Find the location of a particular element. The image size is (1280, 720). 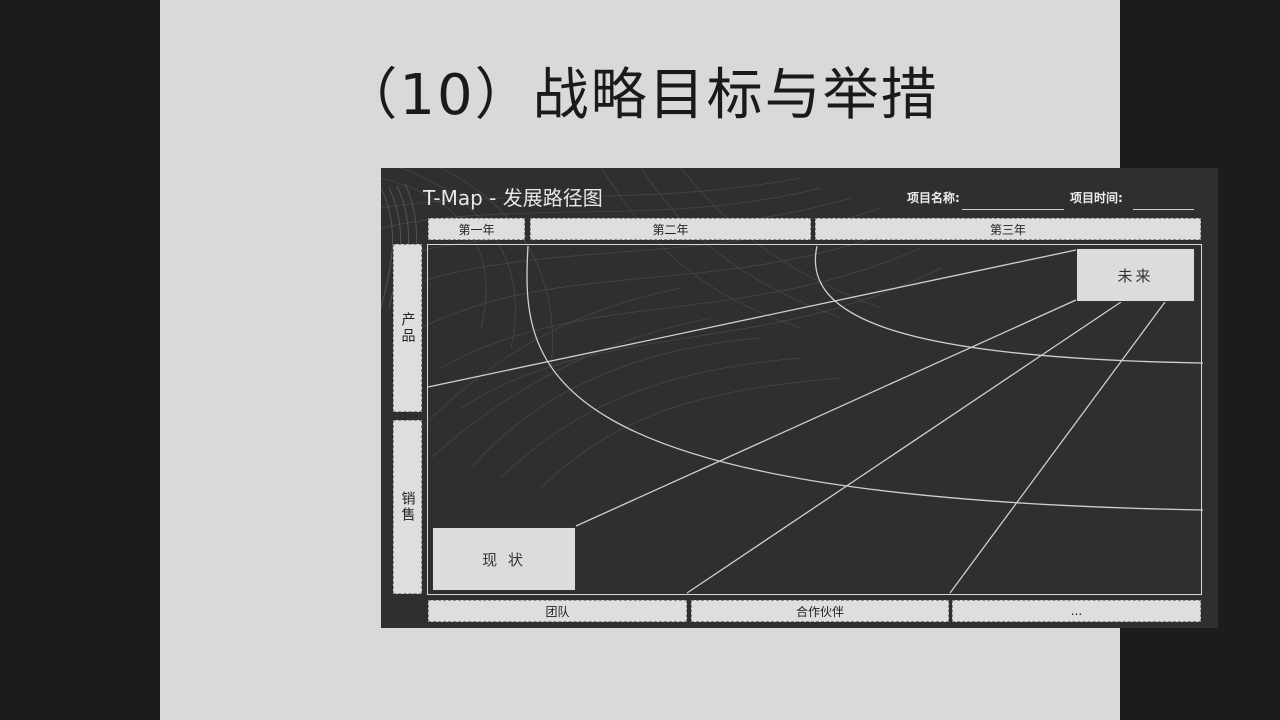

future-box: 未来 is located at coordinates (1135, 275).